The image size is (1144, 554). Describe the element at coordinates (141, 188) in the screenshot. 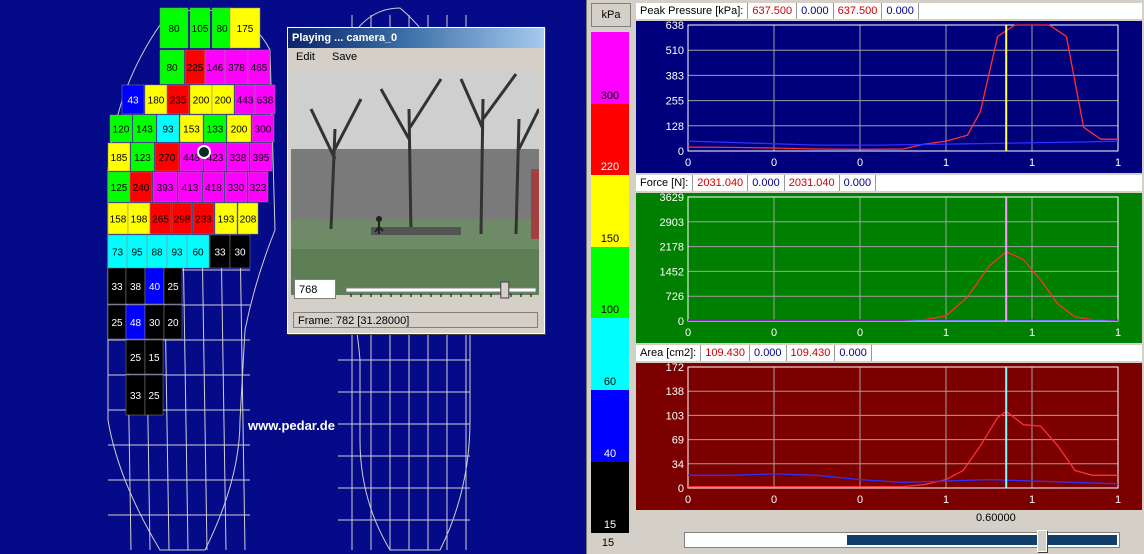

I see `pressure-cell-value: 240` at that location.